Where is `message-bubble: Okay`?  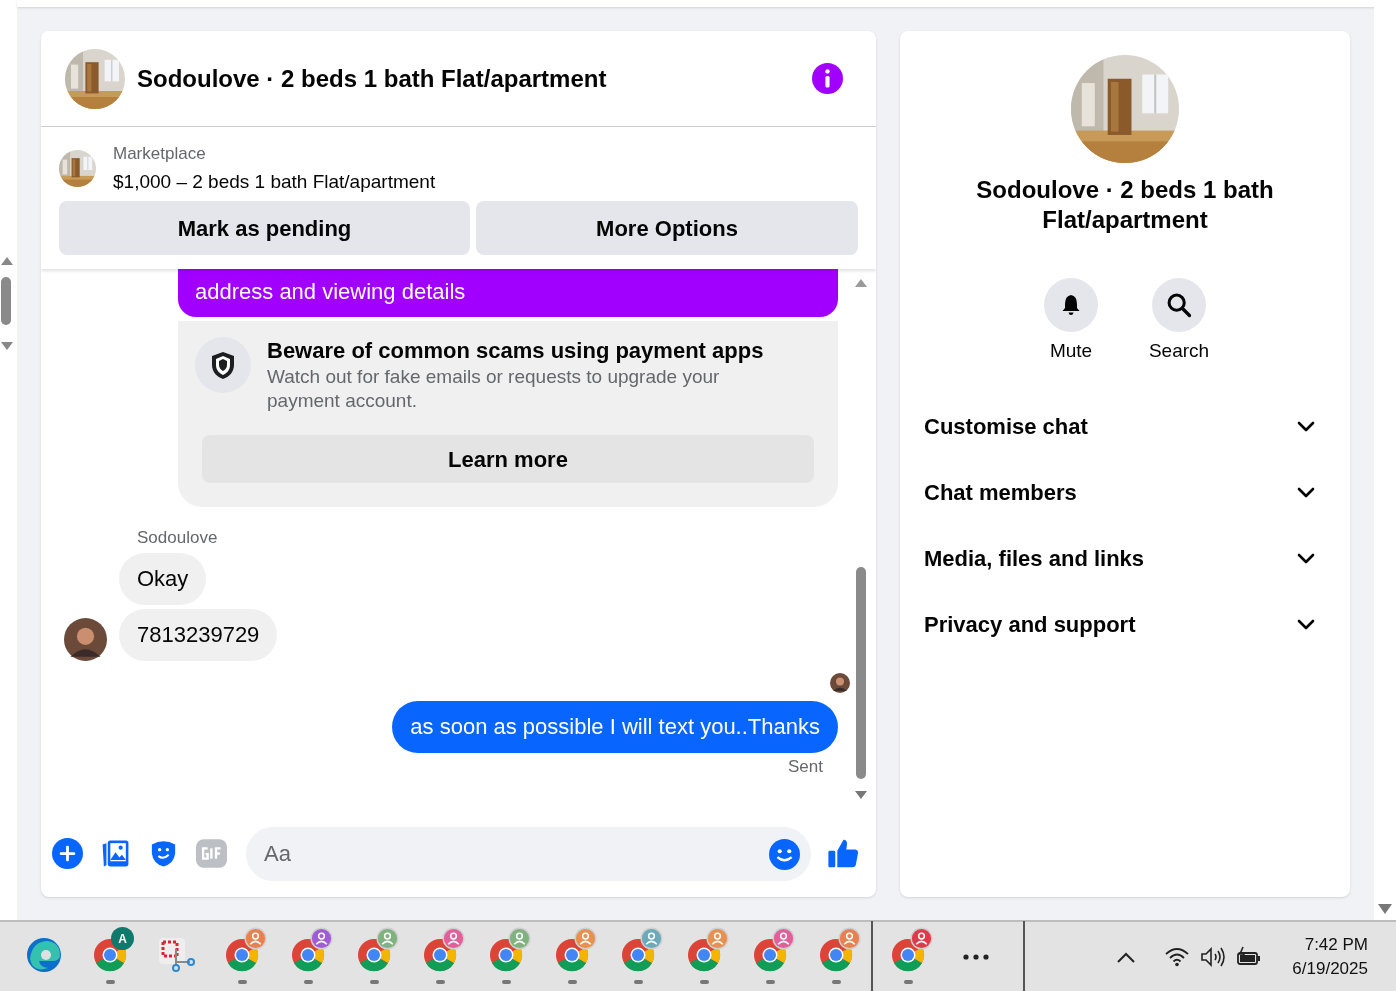 message-bubble: Okay is located at coordinates (163, 579).